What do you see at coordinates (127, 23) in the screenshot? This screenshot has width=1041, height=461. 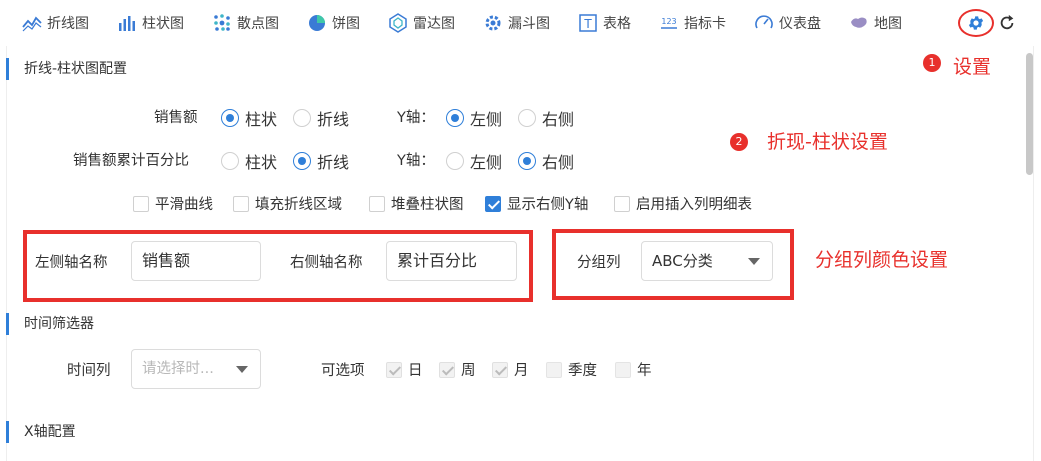 I see `bar-chart-icon` at bounding box center [127, 23].